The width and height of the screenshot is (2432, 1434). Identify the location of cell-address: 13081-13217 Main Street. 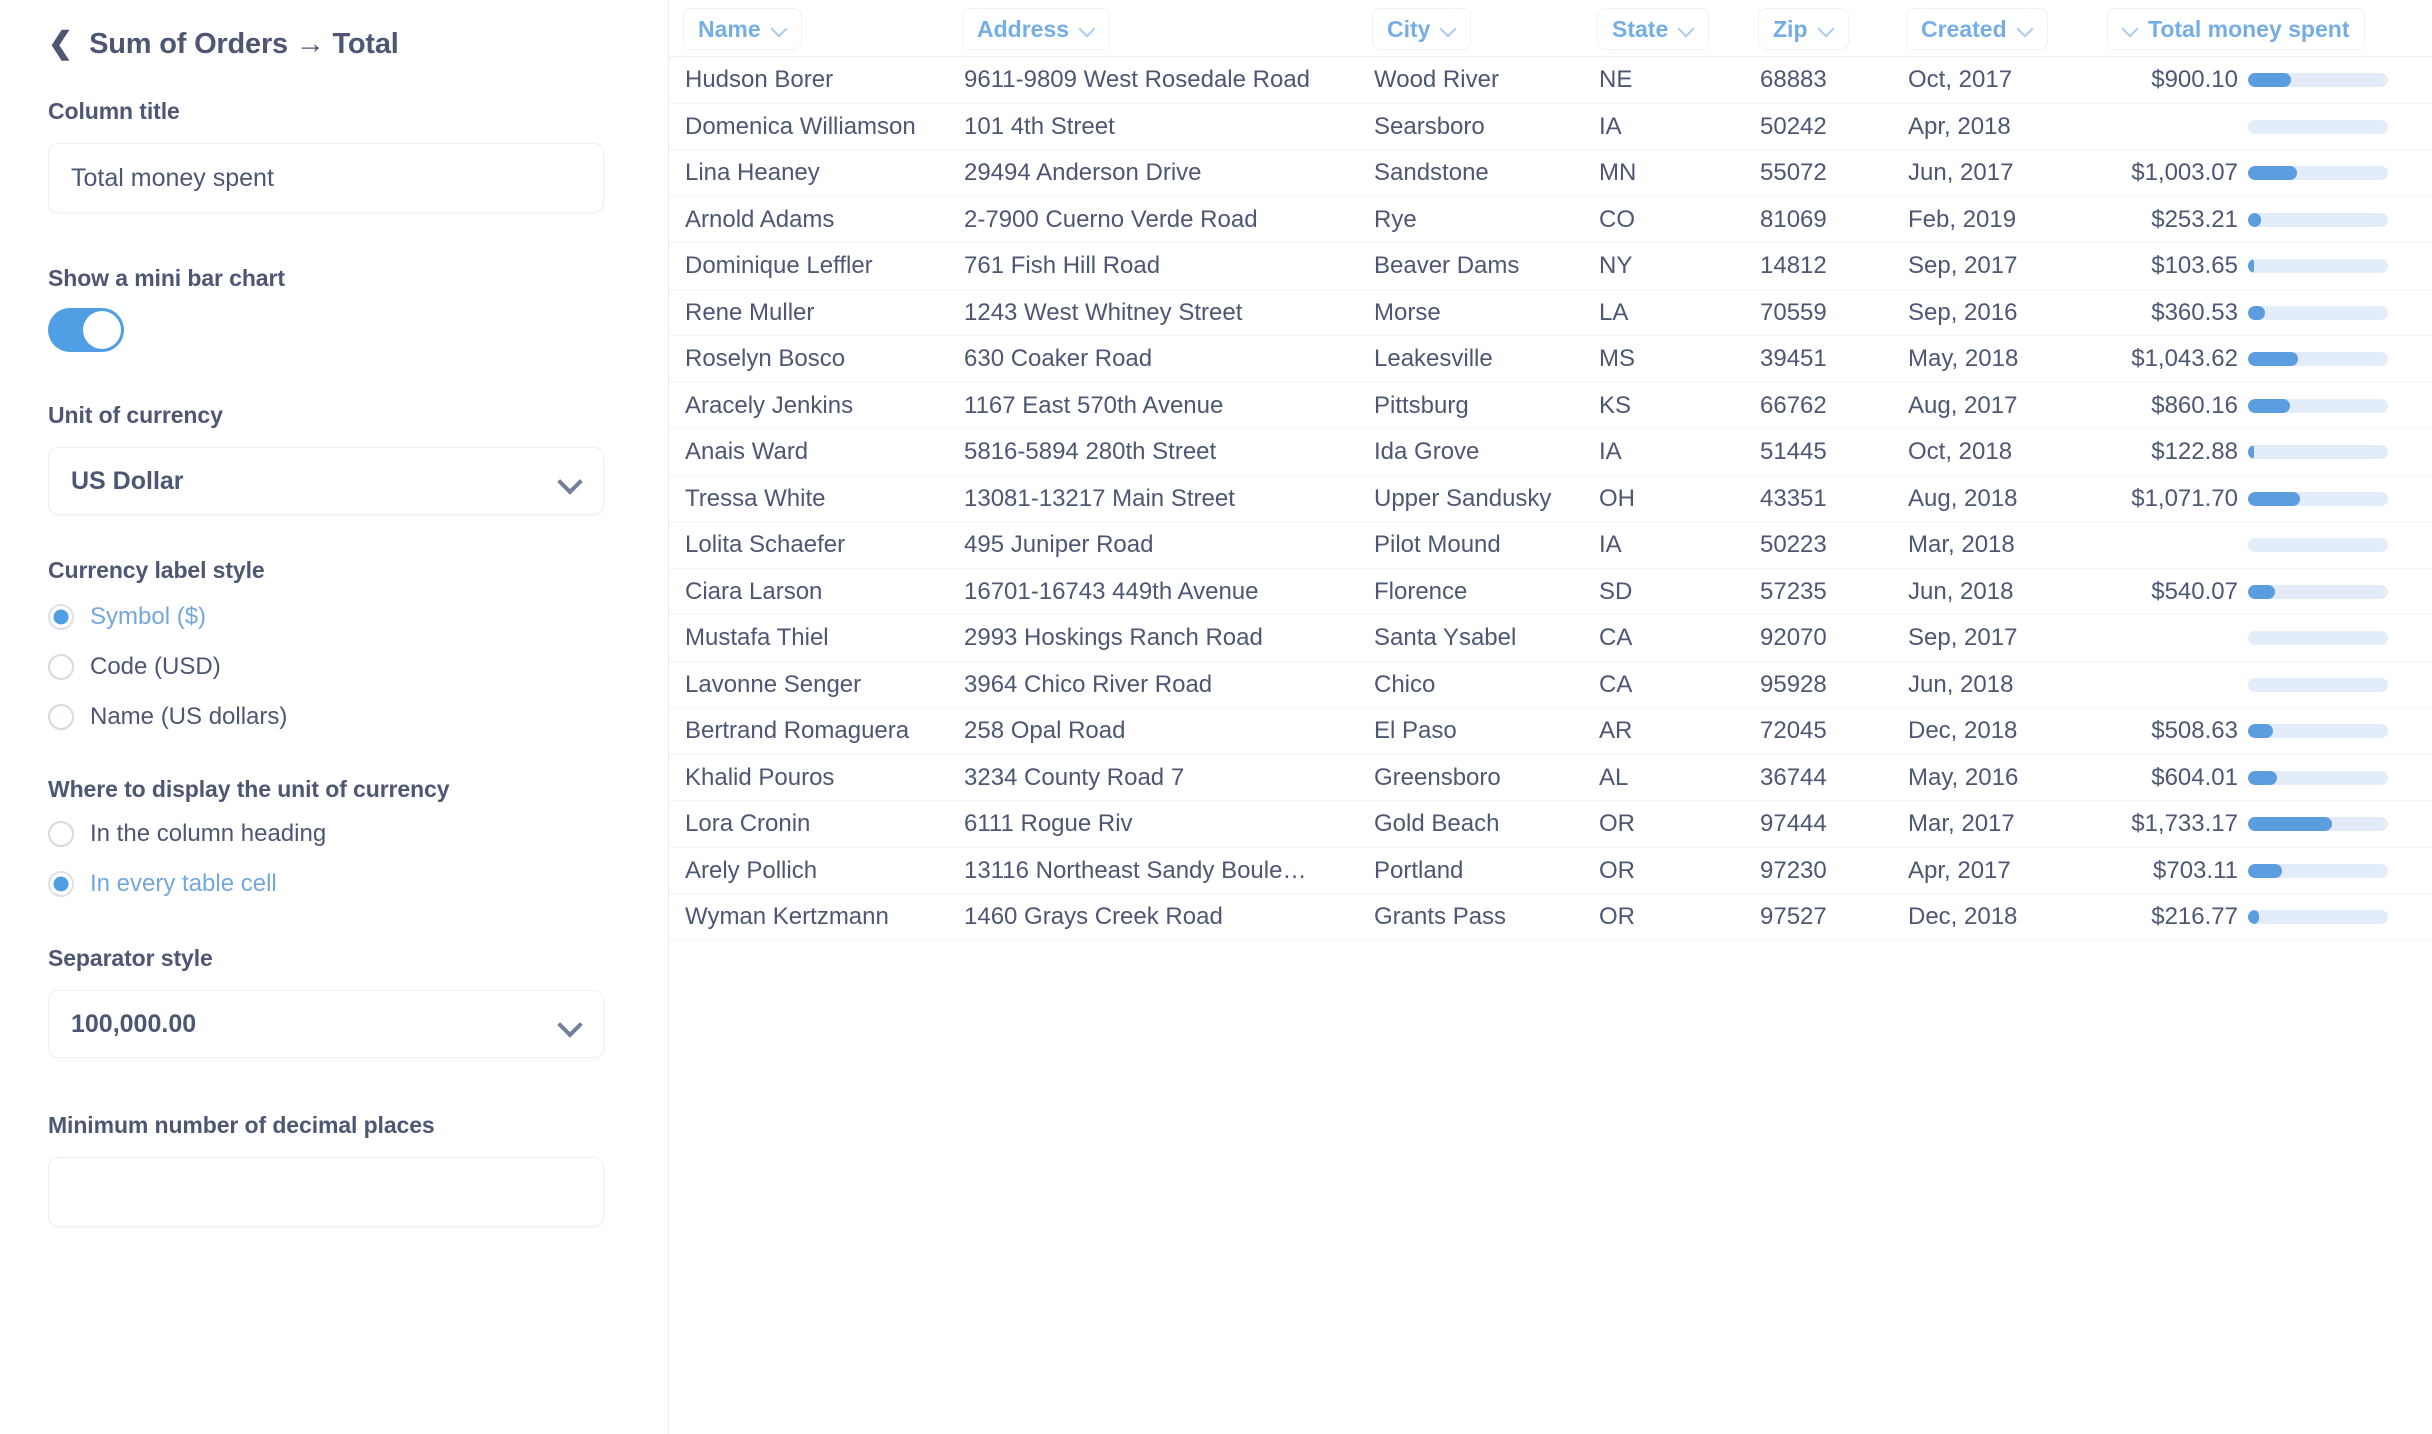
(1099, 498).